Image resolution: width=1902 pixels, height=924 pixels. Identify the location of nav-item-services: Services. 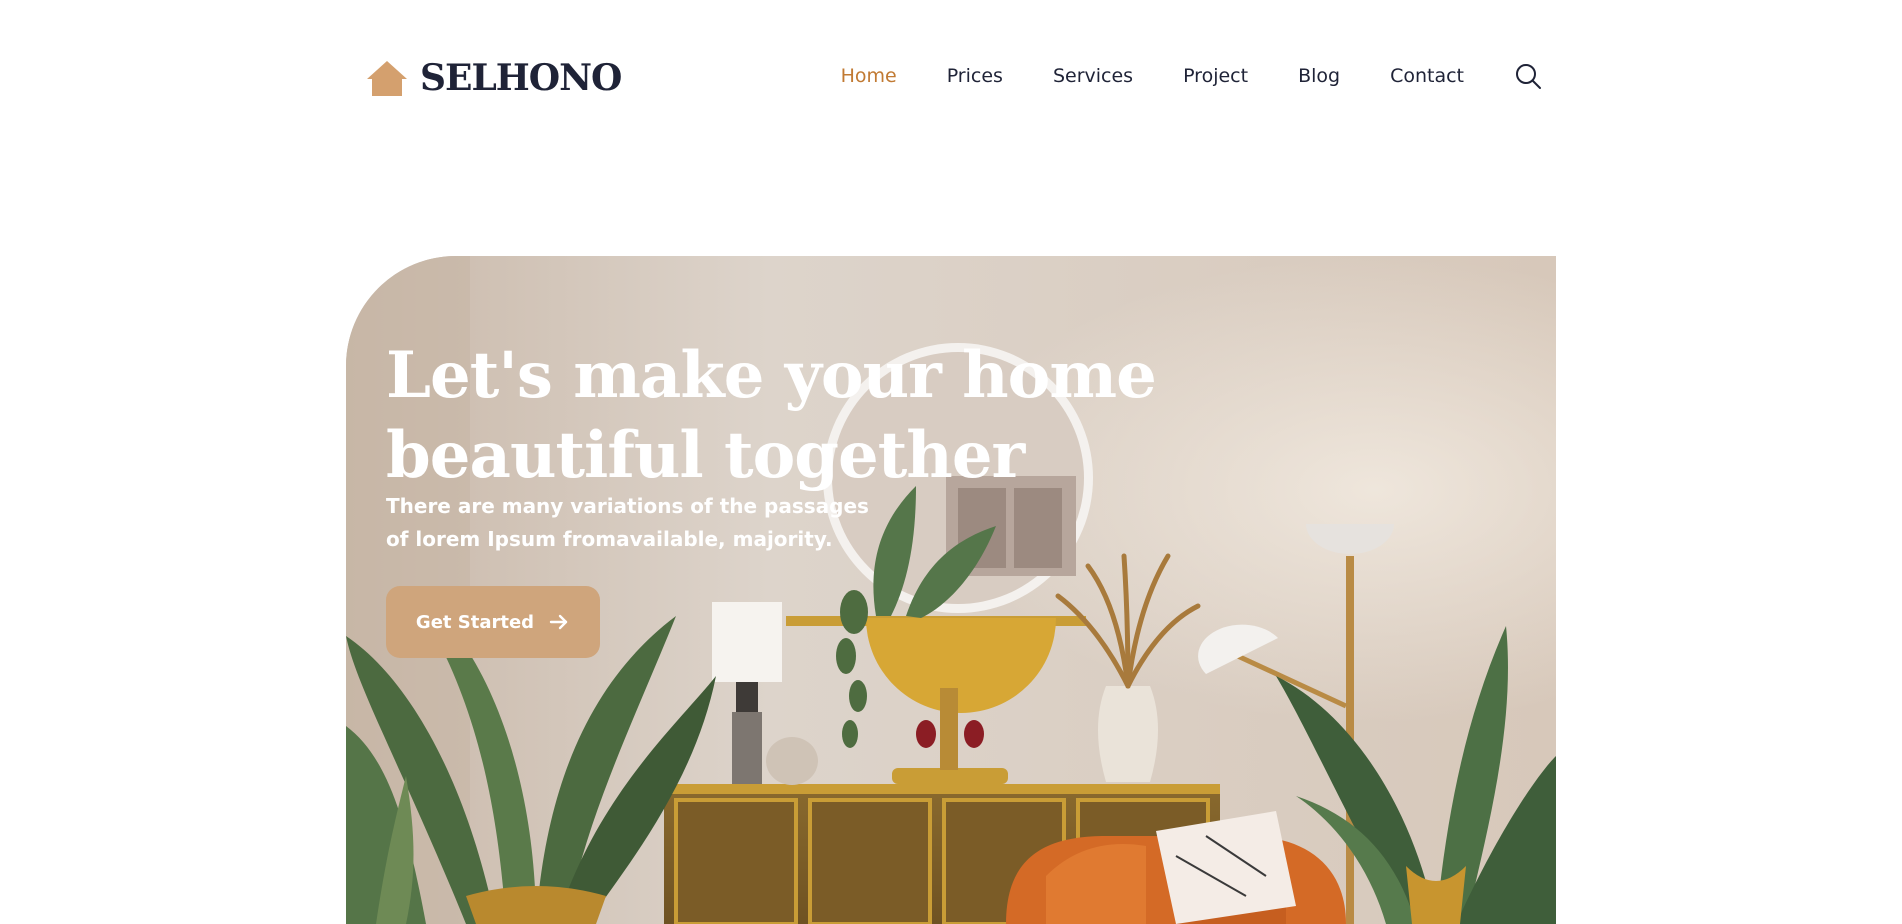
(1093, 76).